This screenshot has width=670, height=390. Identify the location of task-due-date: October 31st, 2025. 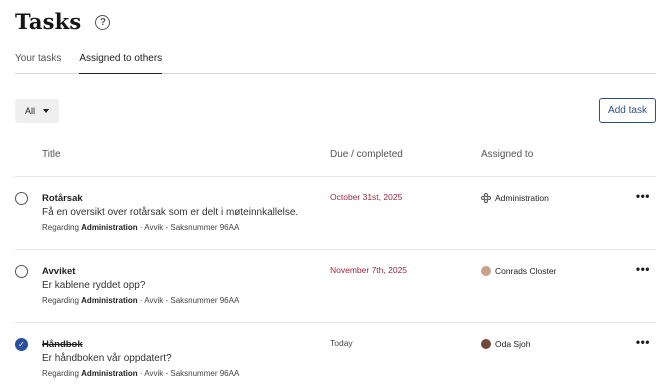
(366, 197).